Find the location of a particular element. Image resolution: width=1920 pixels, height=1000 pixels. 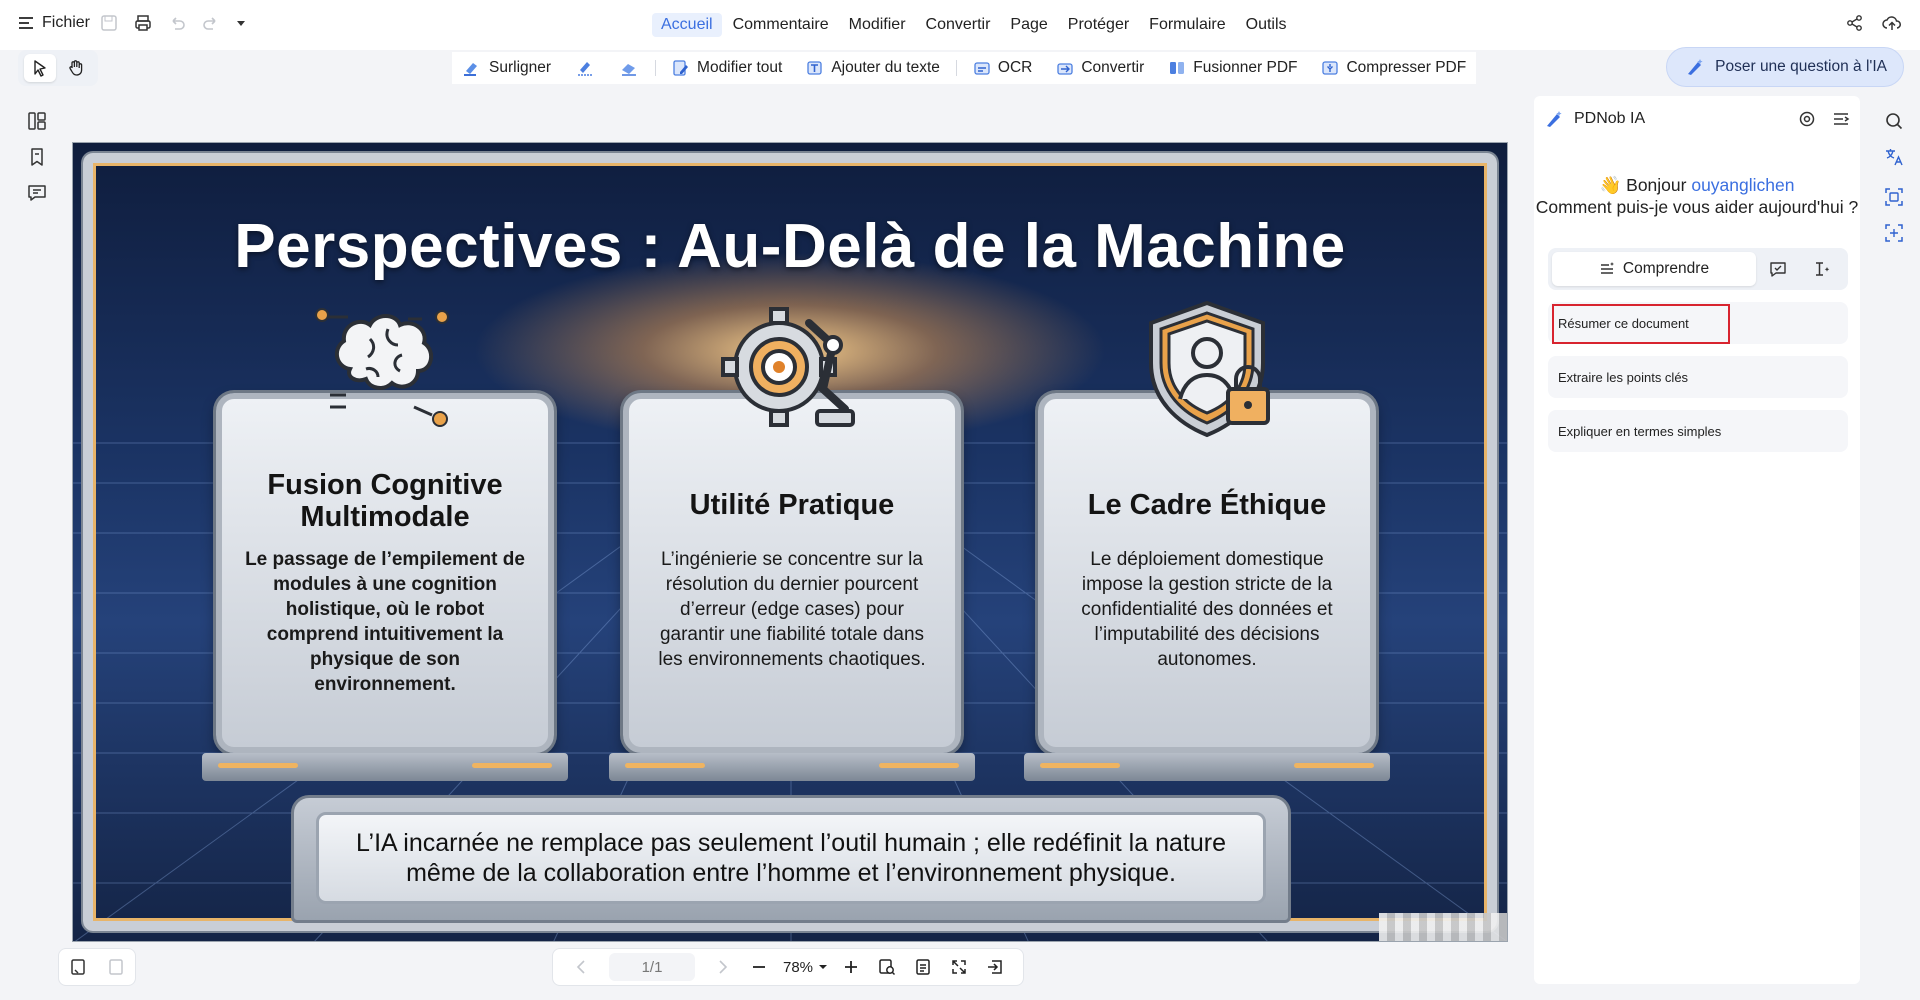

page-navigation-bar: 1/1 78% is located at coordinates (788, 967).